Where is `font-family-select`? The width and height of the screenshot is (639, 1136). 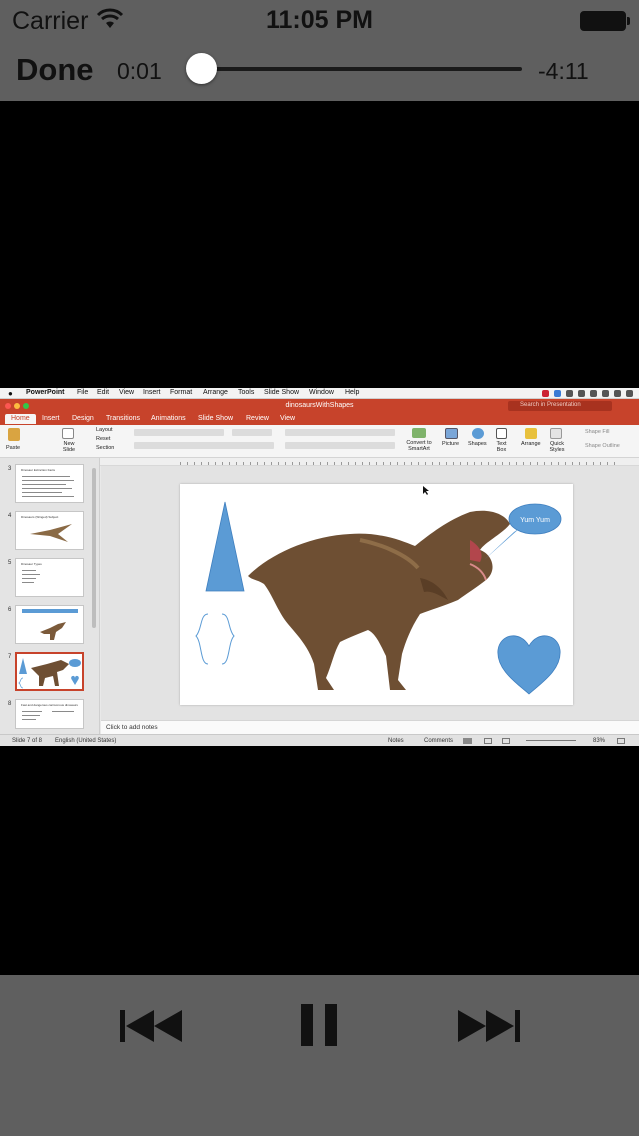 font-family-select is located at coordinates (179, 432).